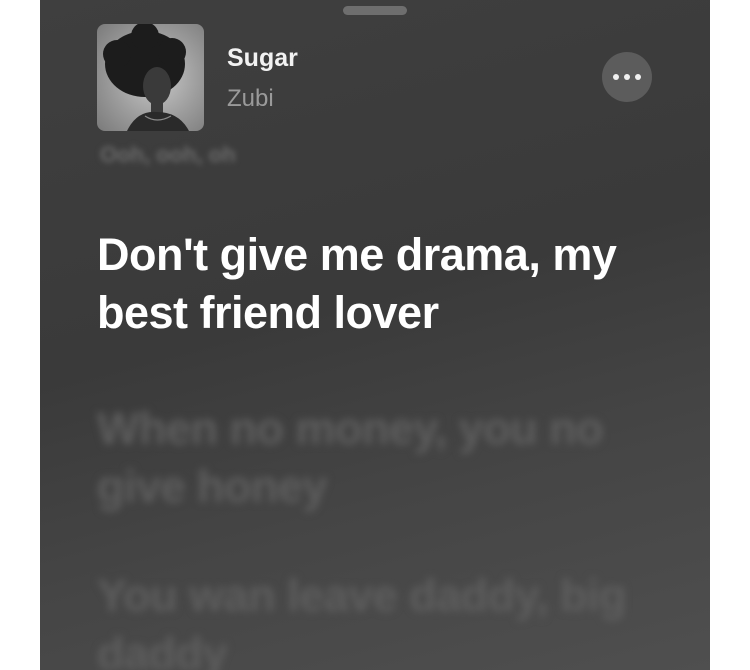 The width and height of the screenshot is (750, 670). I want to click on lyric-line-previous: Ooh, ooh, oh, so click(168, 155).